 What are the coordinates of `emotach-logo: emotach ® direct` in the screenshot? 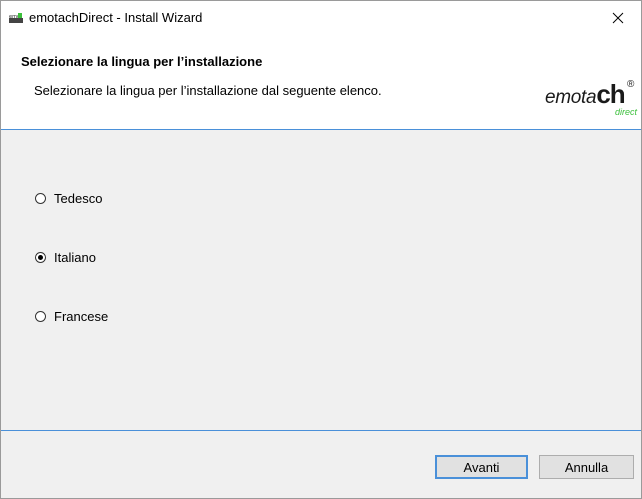 It's located at (591, 99).